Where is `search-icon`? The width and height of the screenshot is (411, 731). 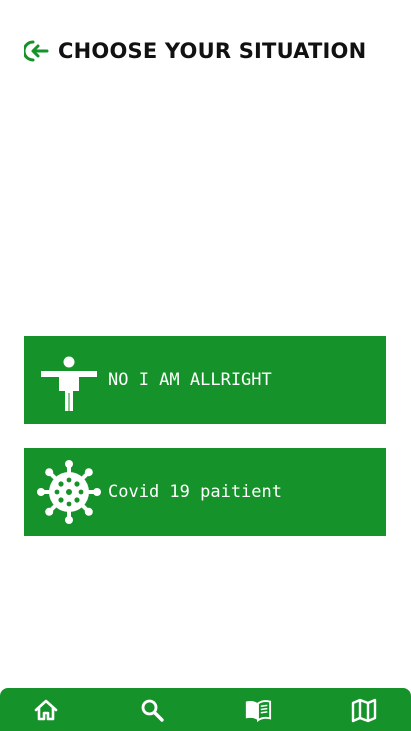 search-icon is located at coordinates (152, 710).